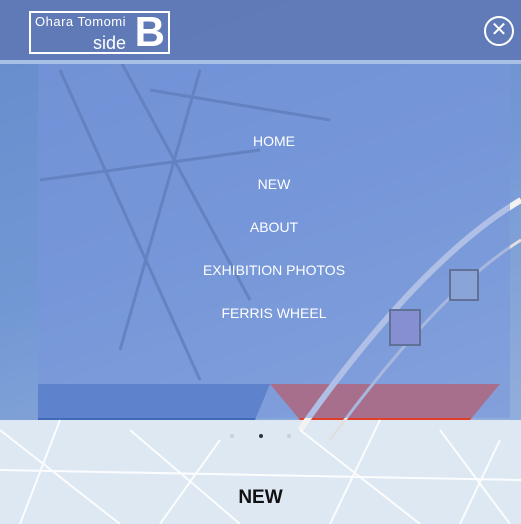 The image size is (521, 524). I want to click on logo-side: side, so click(110, 43).